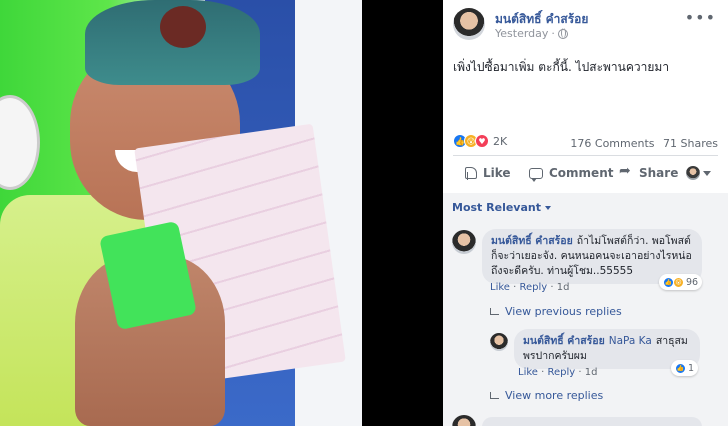 Image resolution: width=728 pixels, height=426 pixels. Describe the element at coordinates (464, 242) in the screenshot. I see `comment-avatar` at that location.